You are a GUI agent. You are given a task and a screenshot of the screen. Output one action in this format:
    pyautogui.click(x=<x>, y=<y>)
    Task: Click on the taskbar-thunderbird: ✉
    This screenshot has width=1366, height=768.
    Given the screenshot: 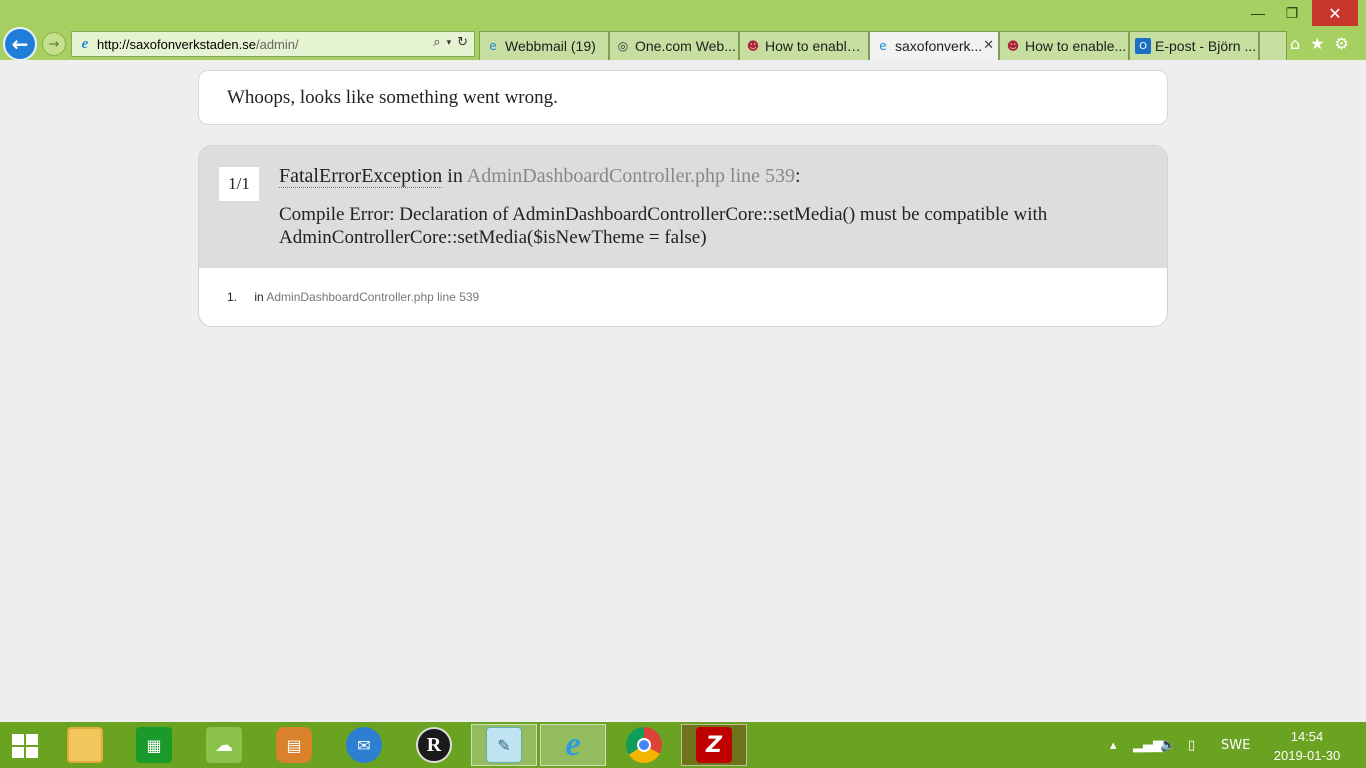 What is the action you would take?
    pyautogui.click(x=364, y=745)
    